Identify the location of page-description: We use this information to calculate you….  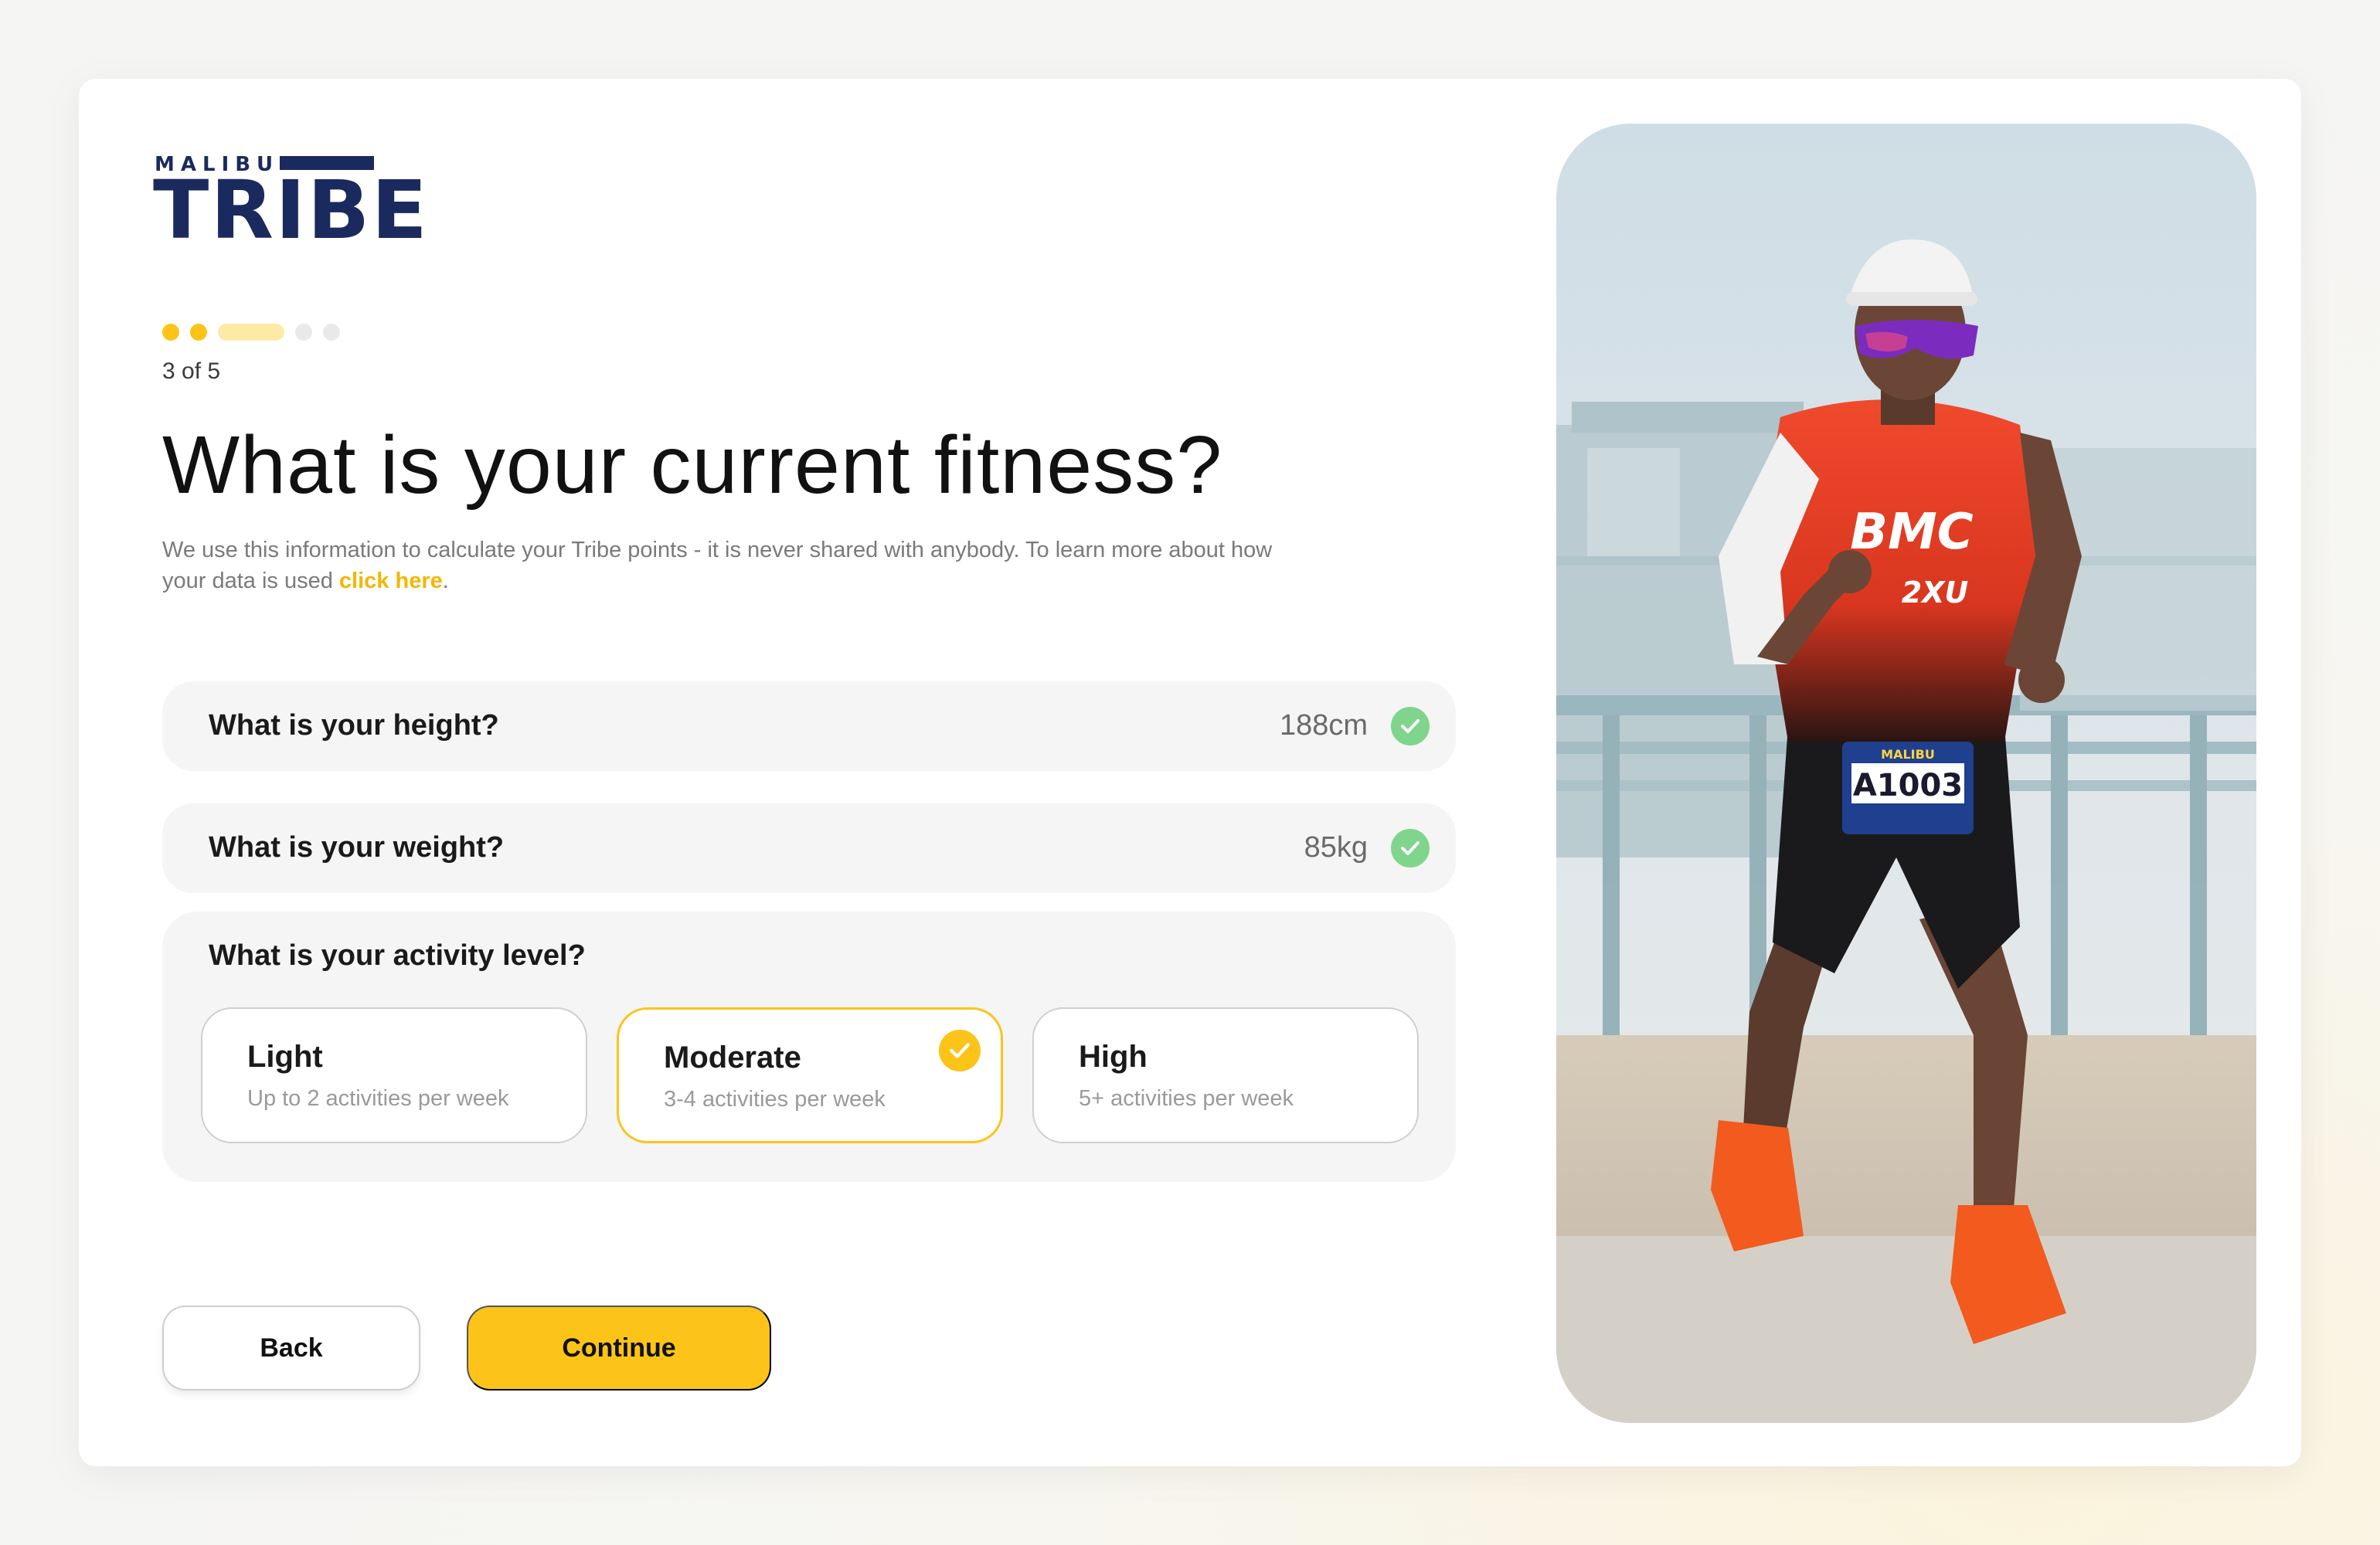
(718, 565).